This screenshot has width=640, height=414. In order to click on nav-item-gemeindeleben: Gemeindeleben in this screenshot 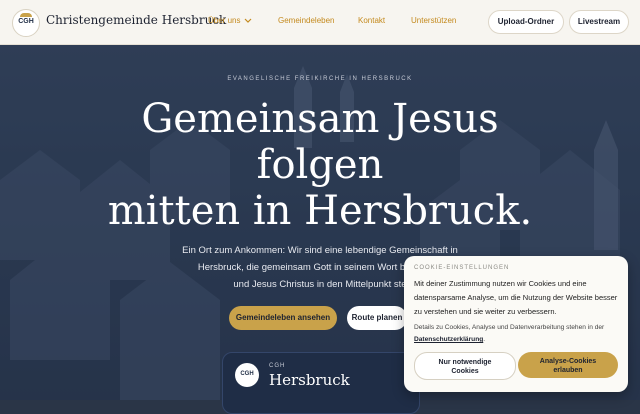, I will do `click(306, 20)`.